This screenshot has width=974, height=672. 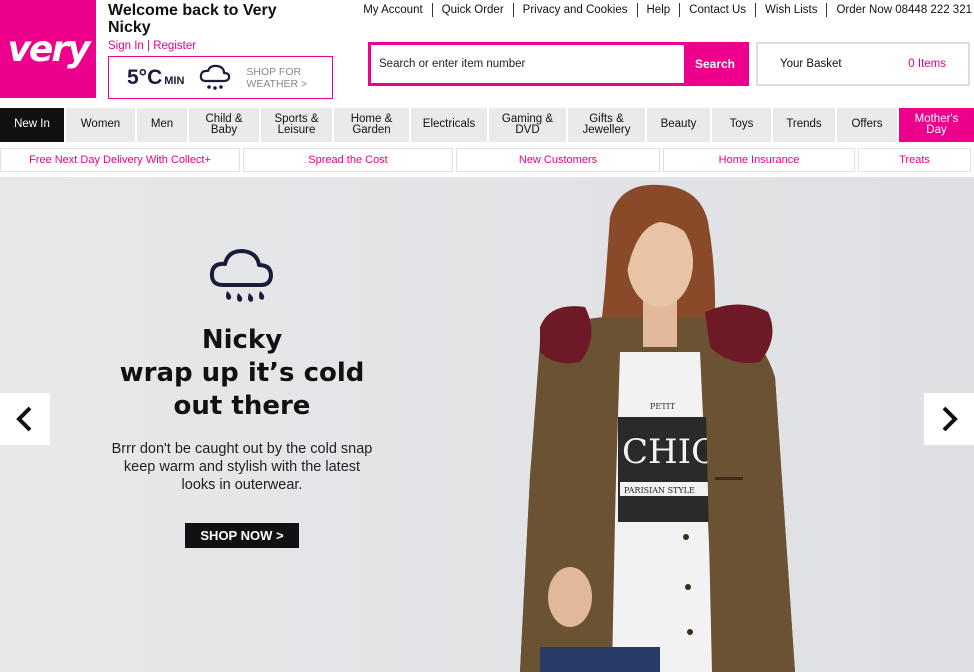 What do you see at coordinates (659, 490) in the screenshot?
I see `tee-text-parisian: PARISIAN STYLE` at bounding box center [659, 490].